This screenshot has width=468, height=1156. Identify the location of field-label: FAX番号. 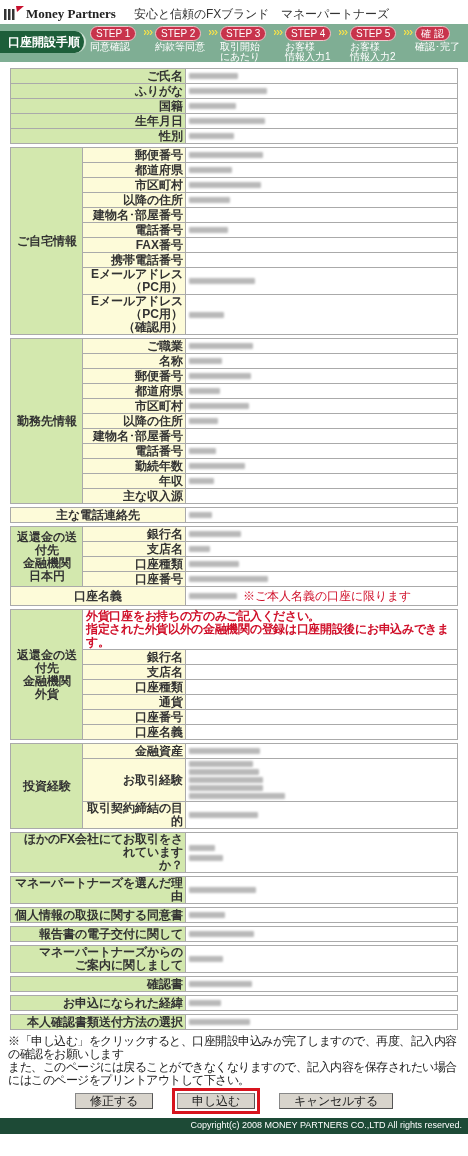
(134, 245).